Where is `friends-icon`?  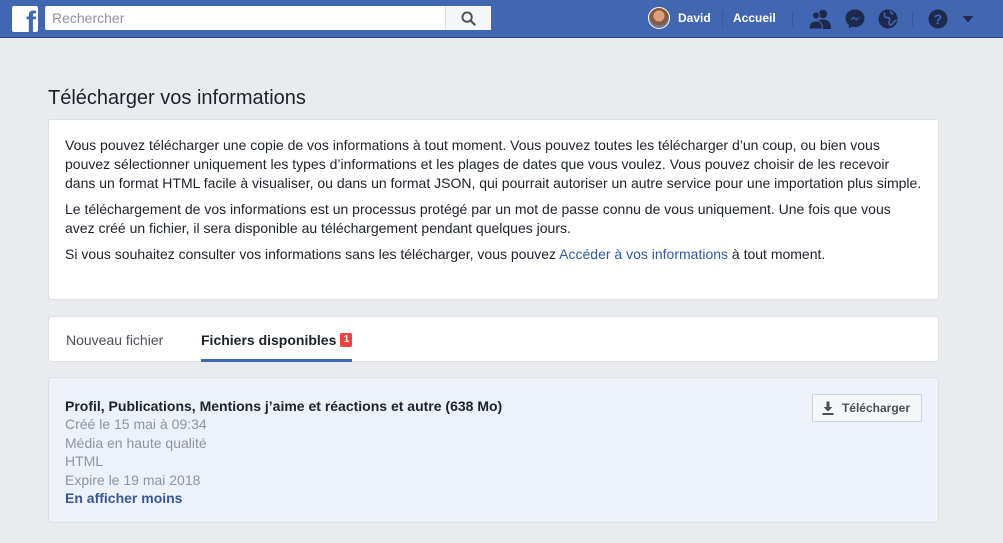
friends-icon is located at coordinates (819, 19).